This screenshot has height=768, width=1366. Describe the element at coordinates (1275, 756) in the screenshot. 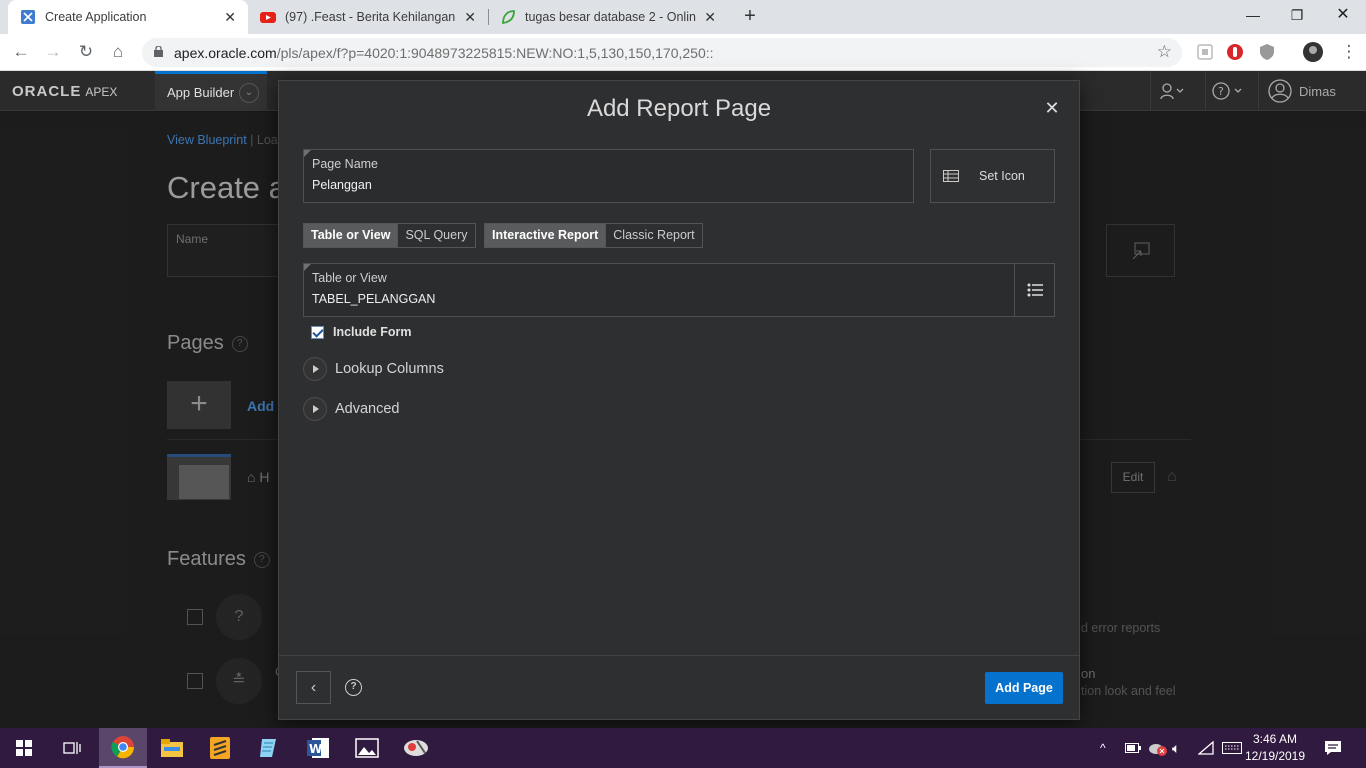

I see `clock-date: 12/19/2019` at that location.